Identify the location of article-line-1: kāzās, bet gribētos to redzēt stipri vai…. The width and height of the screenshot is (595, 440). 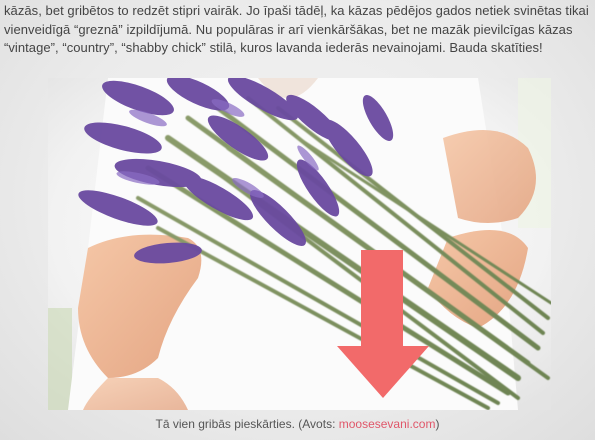
(296, 10).